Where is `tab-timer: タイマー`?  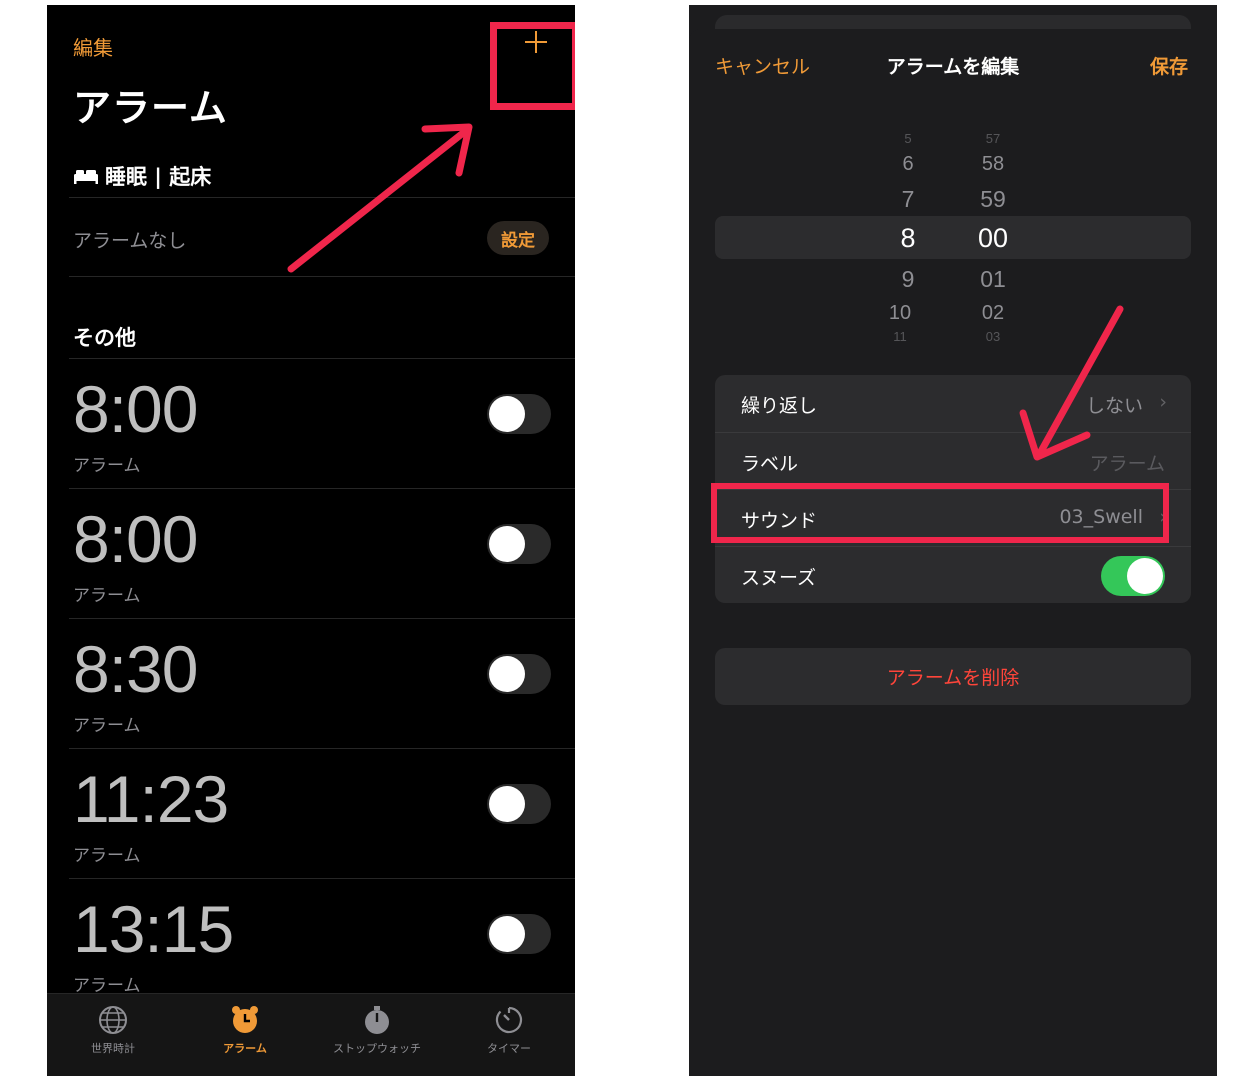 tab-timer: タイマー is located at coordinates (509, 1035).